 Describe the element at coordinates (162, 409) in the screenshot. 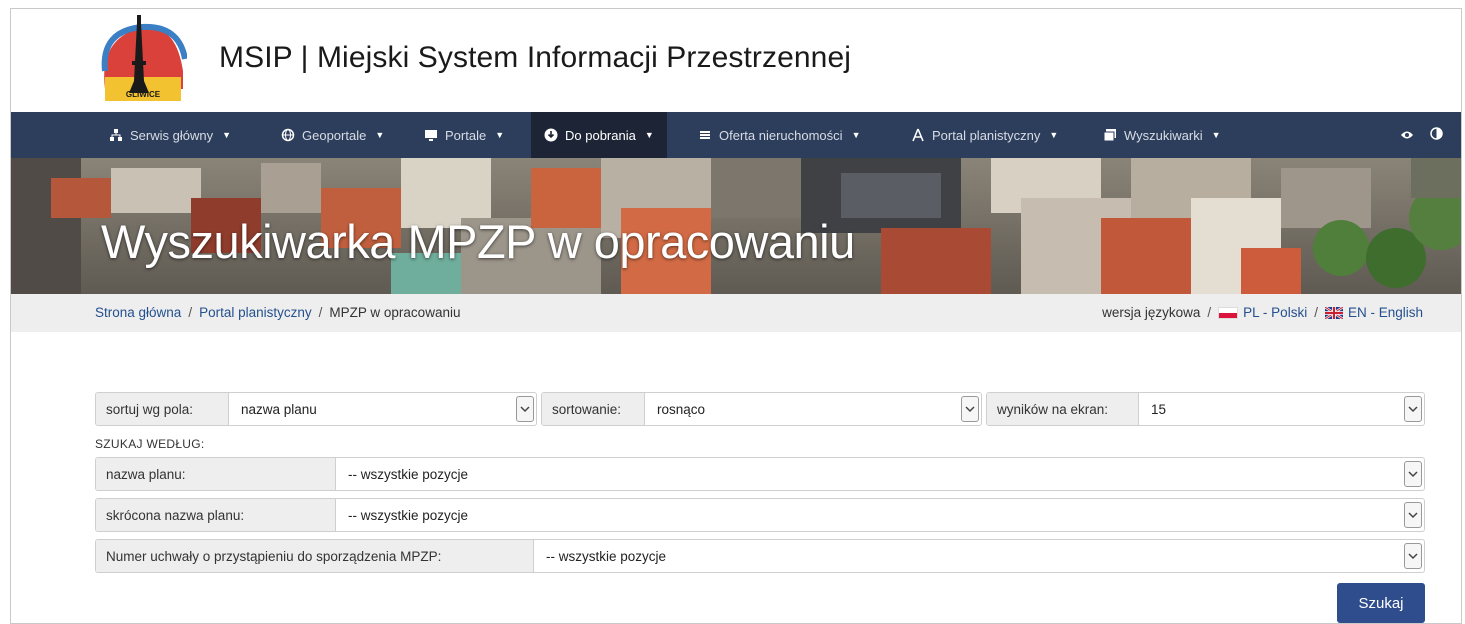

I see `sort-field-label: sortuj wg pola:` at that location.